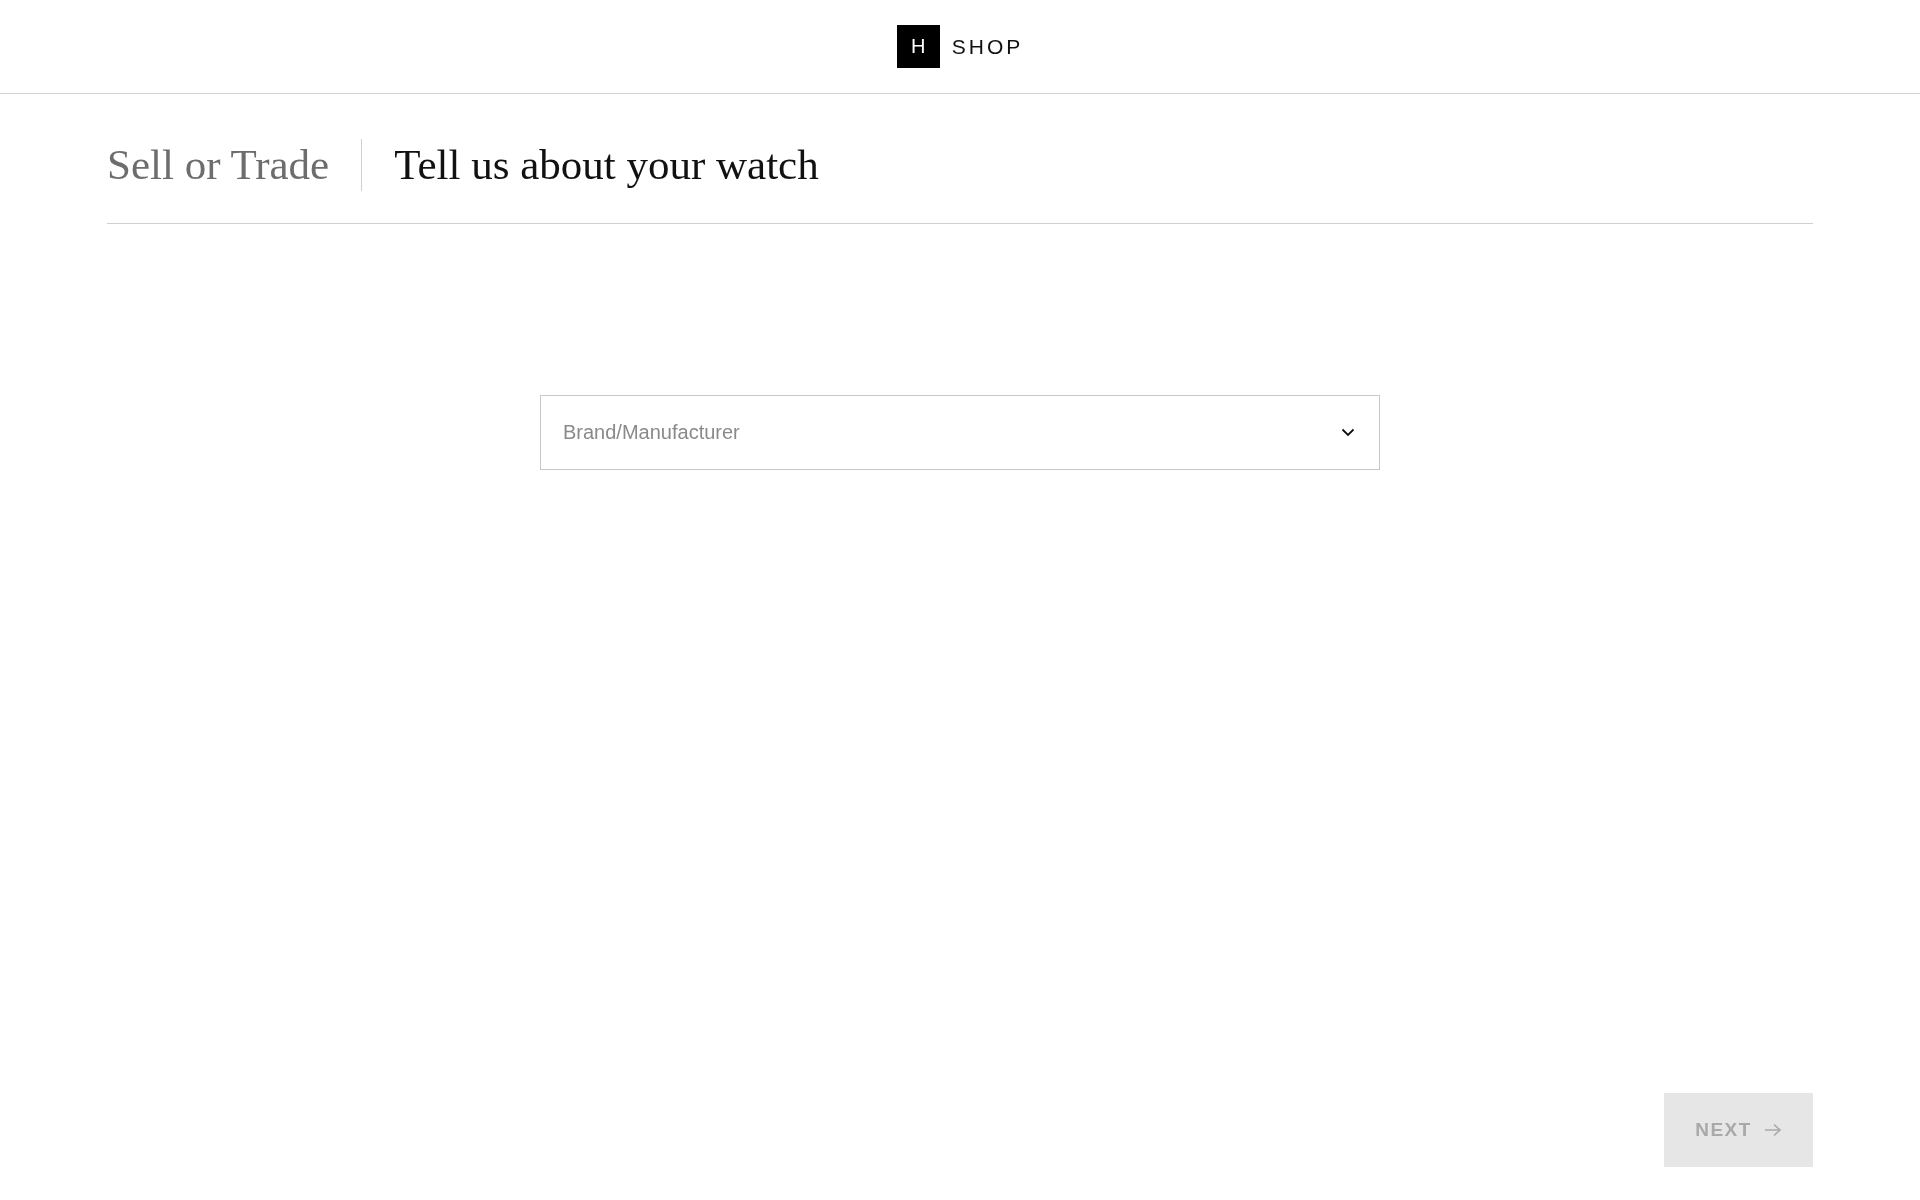 The height and width of the screenshot is (1200, 1920). What do you see at coordinates (606, 164) in the screenshot?
I see `page-title: Tell us about your watch` at bounding box center [606, 164].